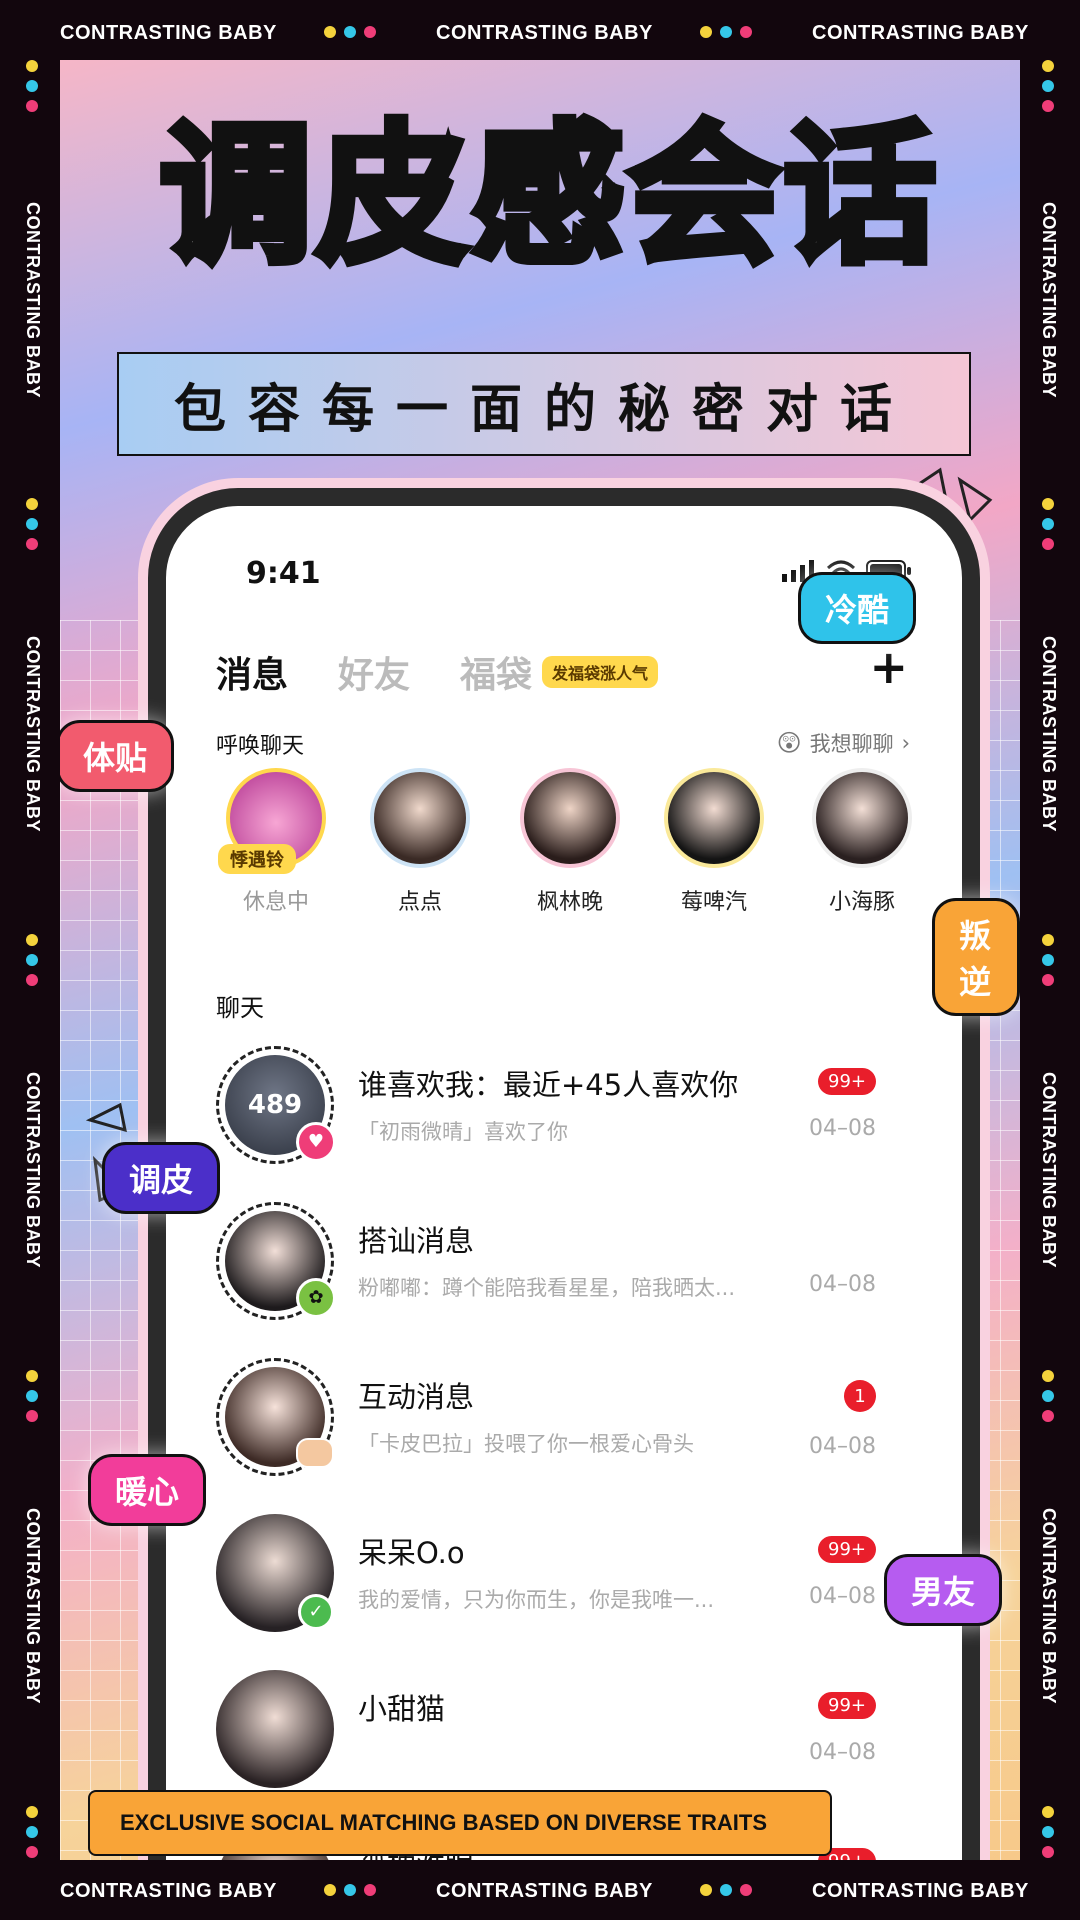 Image resolution: width=1080 pixels, height=1920 pixels. I want to click on chat-row: ✿ 搭讪消息 粉嘟嘟：蹲个能陪我看星星，陪我晒太... 04–08, so click(546, 1267).